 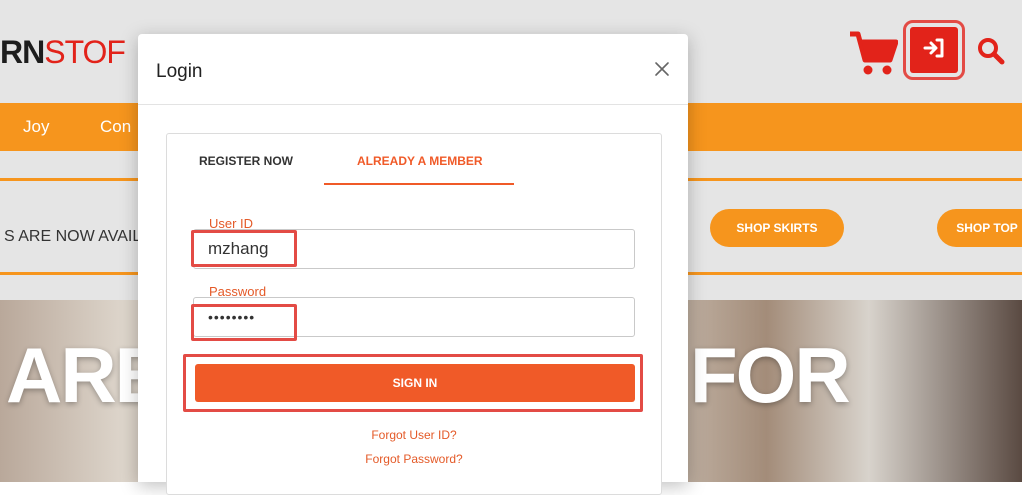 What do you see at coordinates (413, 104) in the screenshot?
I see `modal-divider` at bounding box center [413, 104].